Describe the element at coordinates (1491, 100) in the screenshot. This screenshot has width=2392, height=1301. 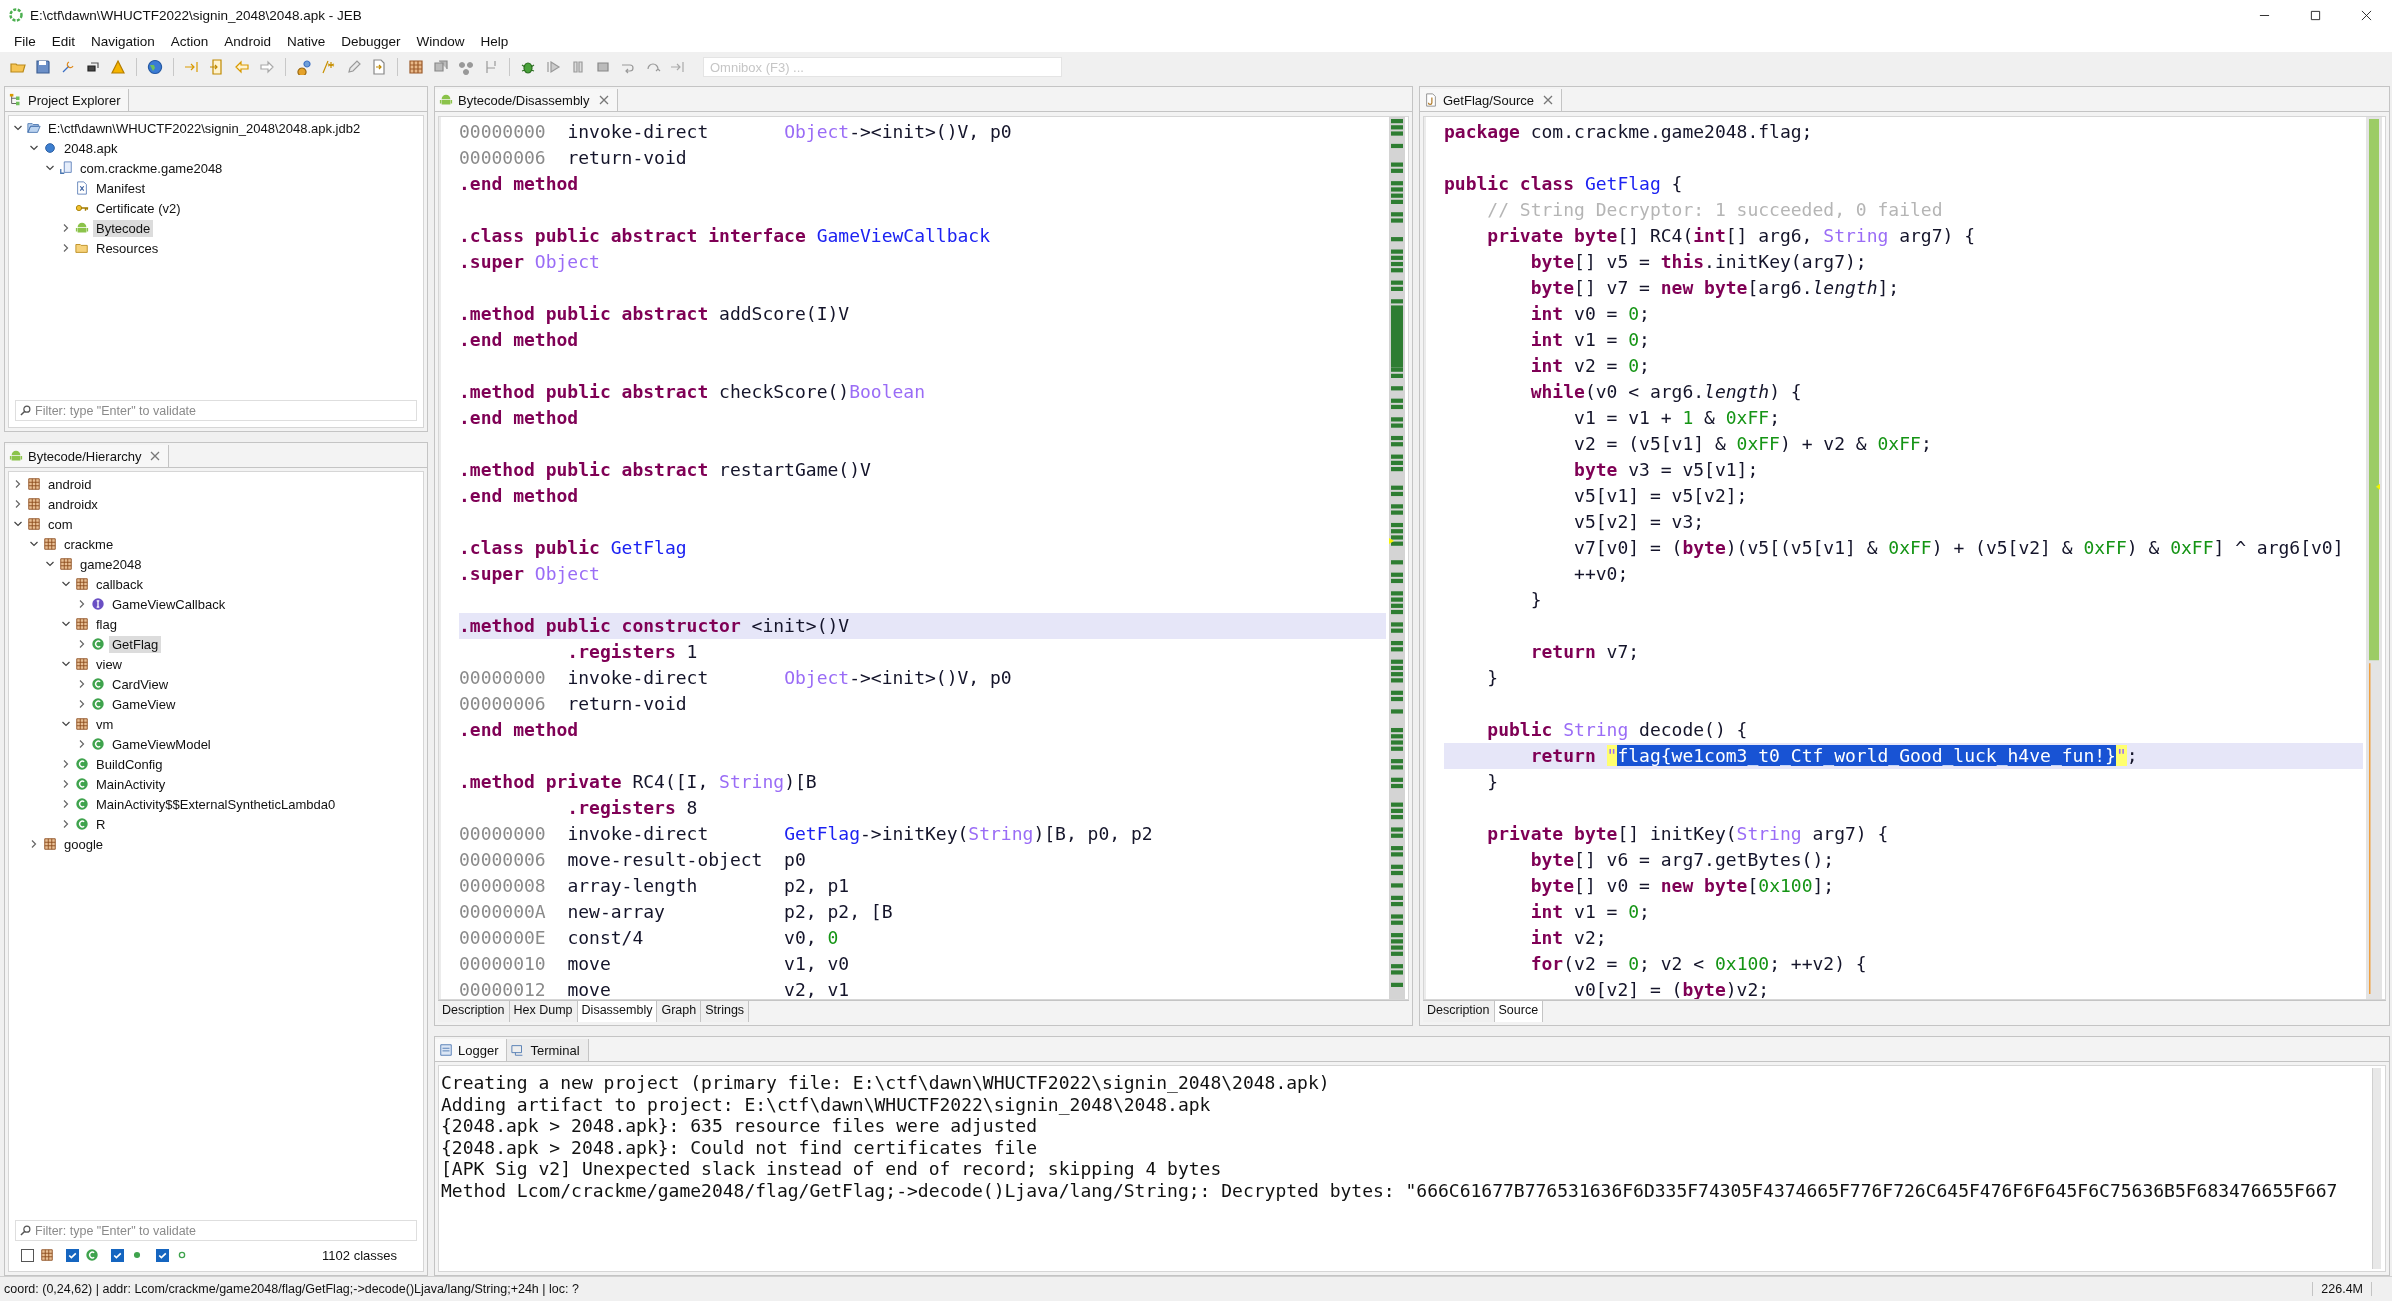
I see `tab: GetFlag/Source` at that location.